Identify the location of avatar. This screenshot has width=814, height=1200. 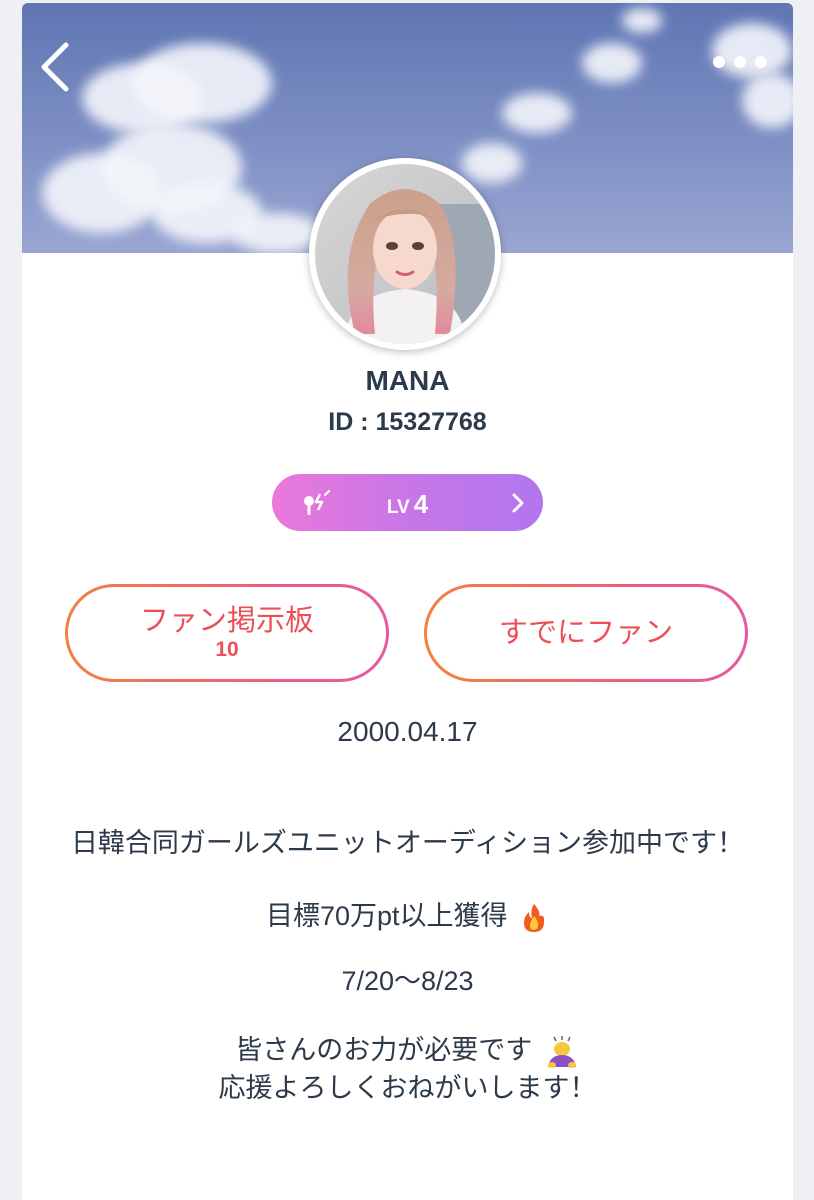
(405, 254).